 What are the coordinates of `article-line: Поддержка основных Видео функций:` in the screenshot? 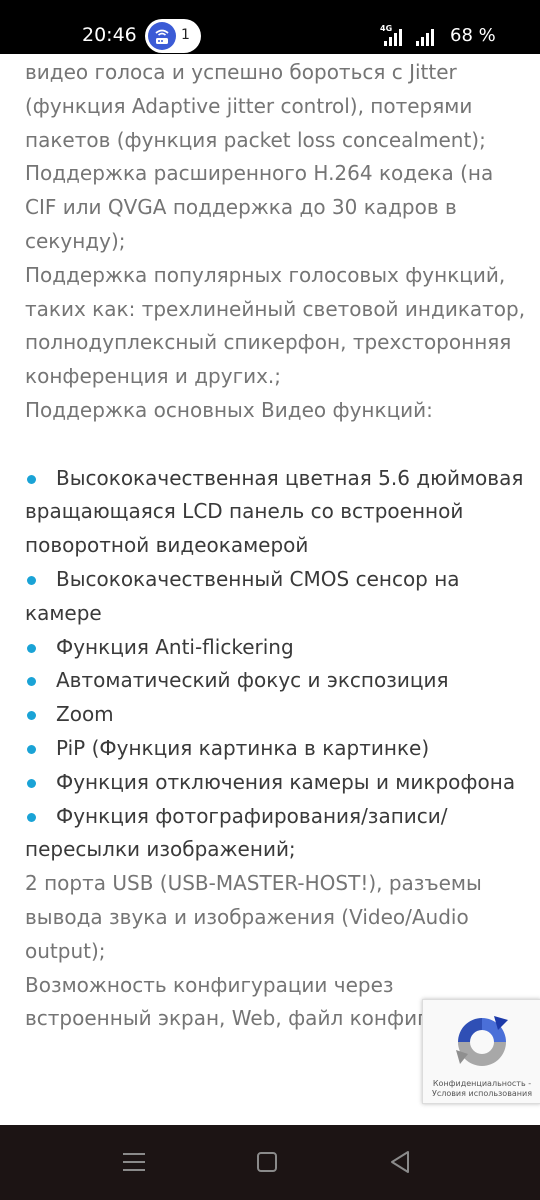 It's located at (229, 409).